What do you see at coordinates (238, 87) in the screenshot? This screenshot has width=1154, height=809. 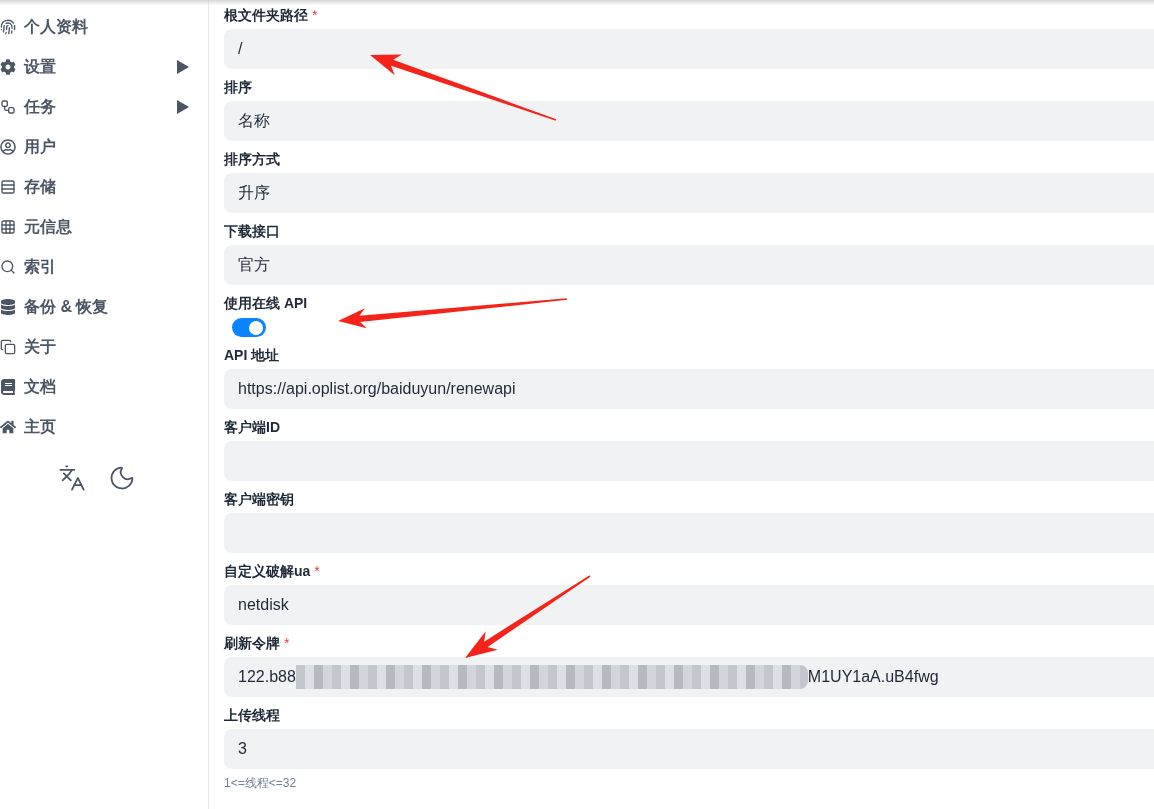 I see `field-label: 排序` at bounding box center [238, 87].